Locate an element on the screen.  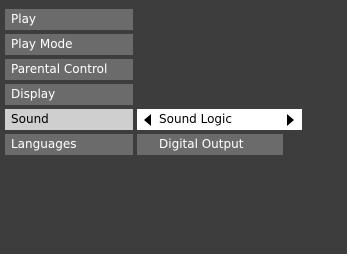
menu-item-sound: Sound is located at coordinates (69, 119).